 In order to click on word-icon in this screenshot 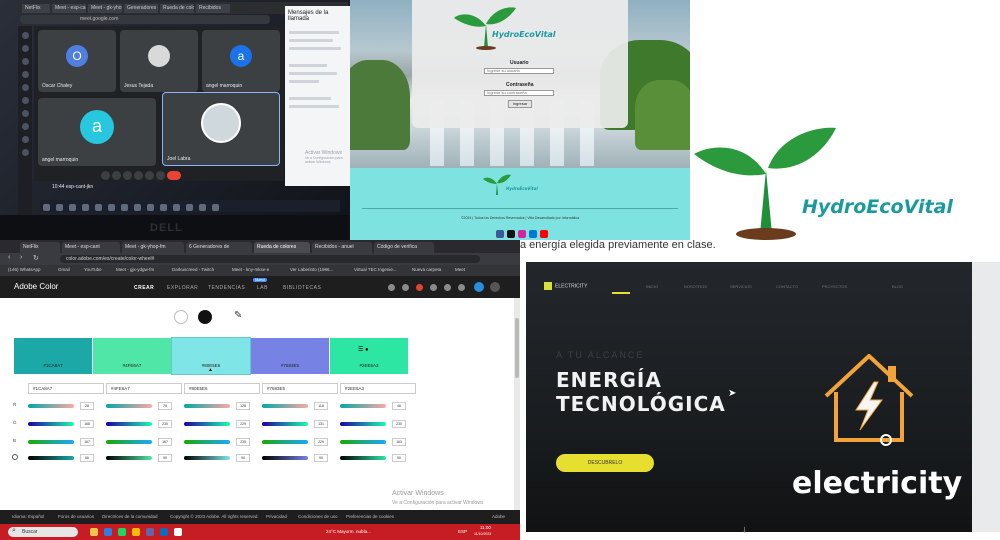, I will do `click(164, 532)`.